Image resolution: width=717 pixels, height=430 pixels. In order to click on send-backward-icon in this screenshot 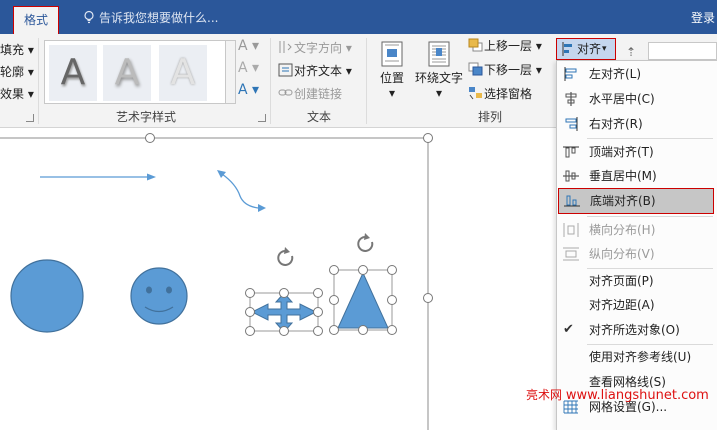, I will do `click(475, 69)`.